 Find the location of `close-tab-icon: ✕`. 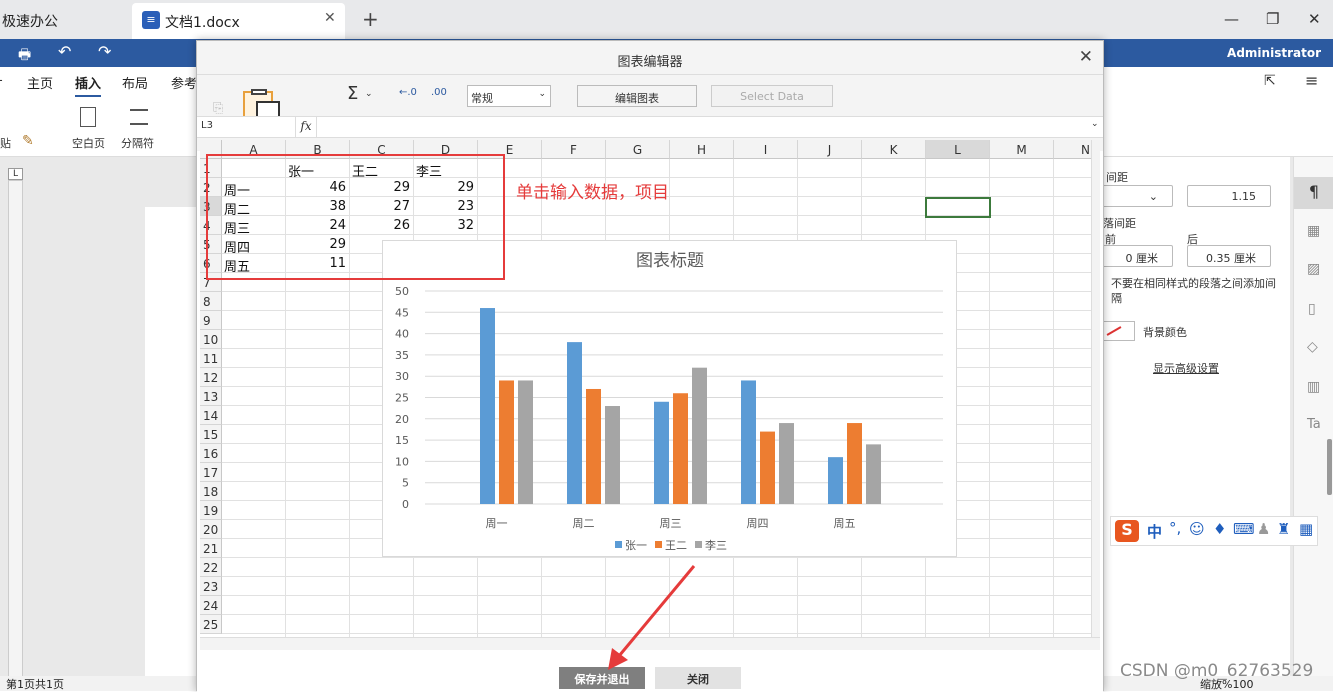

close-tab-icon: ✕ is located at coordinates (330, 18).